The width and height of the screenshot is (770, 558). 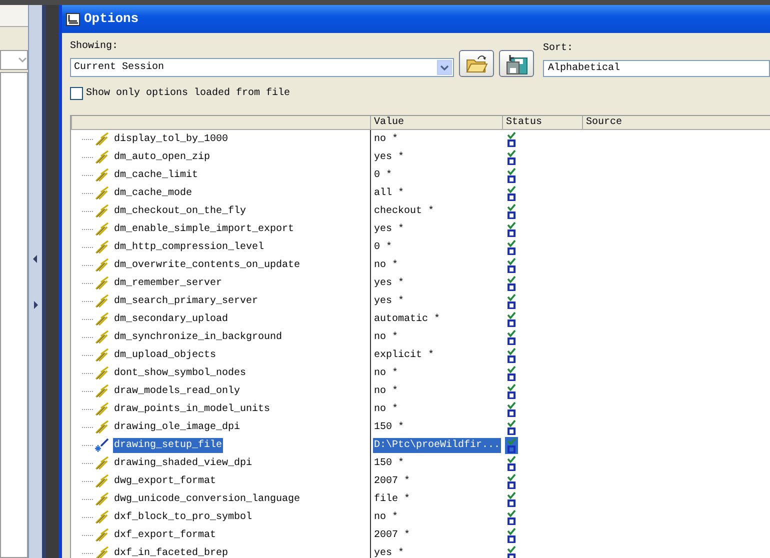 I want to click on sort-dropdown: Alphabetical, so click(x=656, y=68).